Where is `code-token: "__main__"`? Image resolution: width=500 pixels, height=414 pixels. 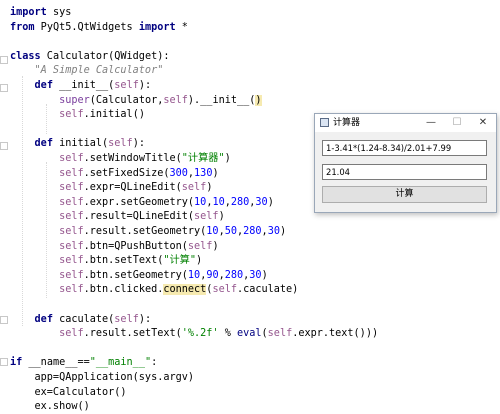 code-token: "__main__" is located at coordinates (120, 363).